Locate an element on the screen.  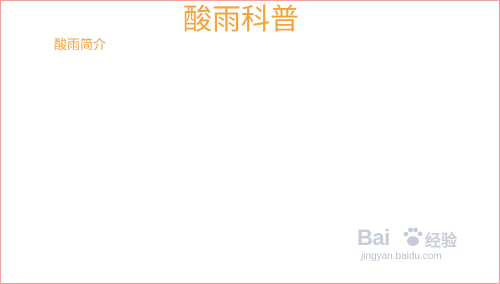
paw-icon is located at coordinates (413, 236).